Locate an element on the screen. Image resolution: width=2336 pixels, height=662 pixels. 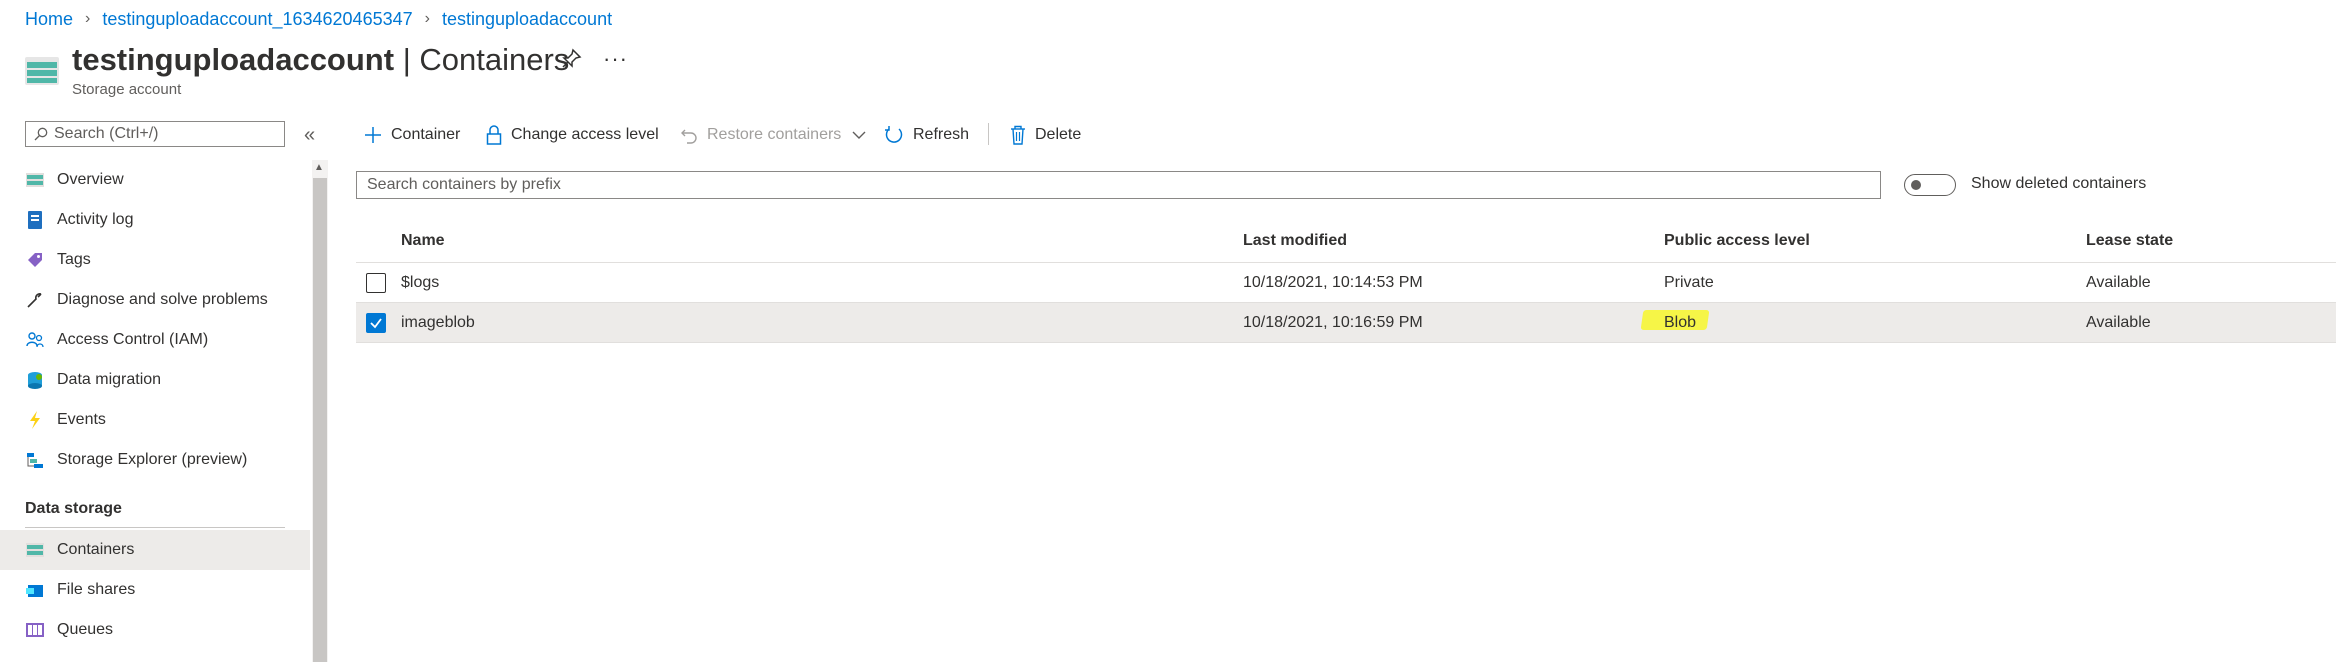
column-header-name: Name is located at coordinates (423, 241).